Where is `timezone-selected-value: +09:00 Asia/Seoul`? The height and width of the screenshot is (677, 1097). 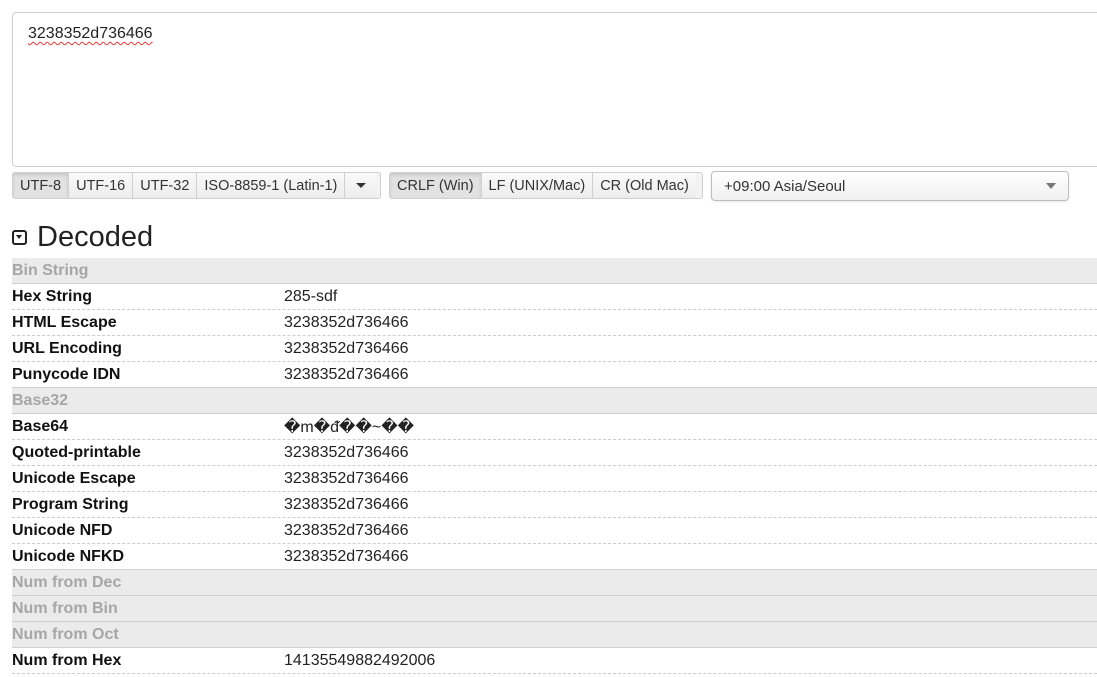 timezone-selected-value: +09:00 Asia/Seoul is located at coordinates (785, 186).